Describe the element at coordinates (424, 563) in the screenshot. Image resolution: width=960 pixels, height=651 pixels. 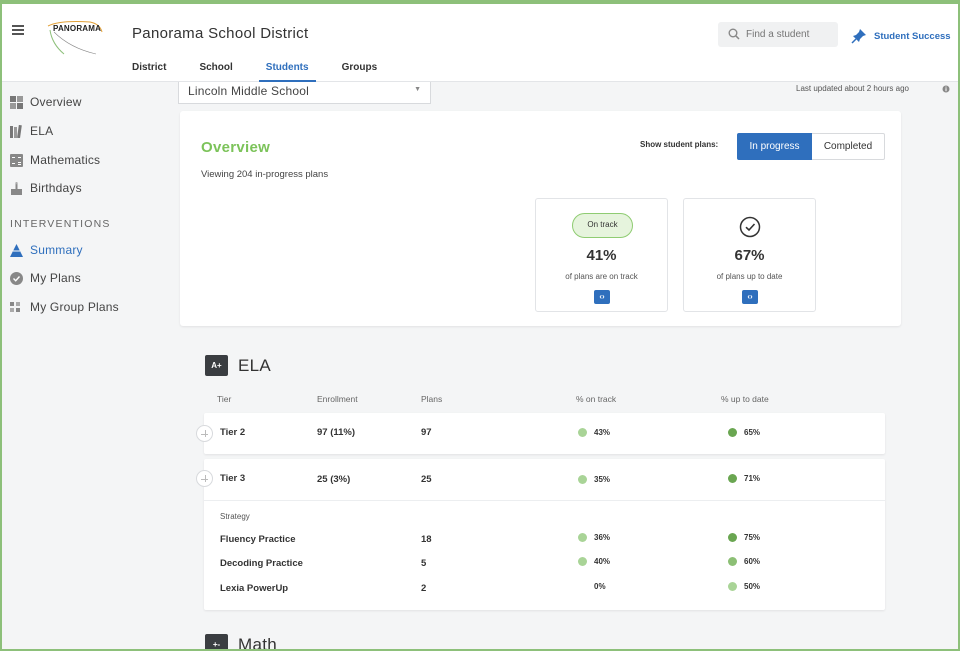
I see `strategy-plans: 5` at that location.